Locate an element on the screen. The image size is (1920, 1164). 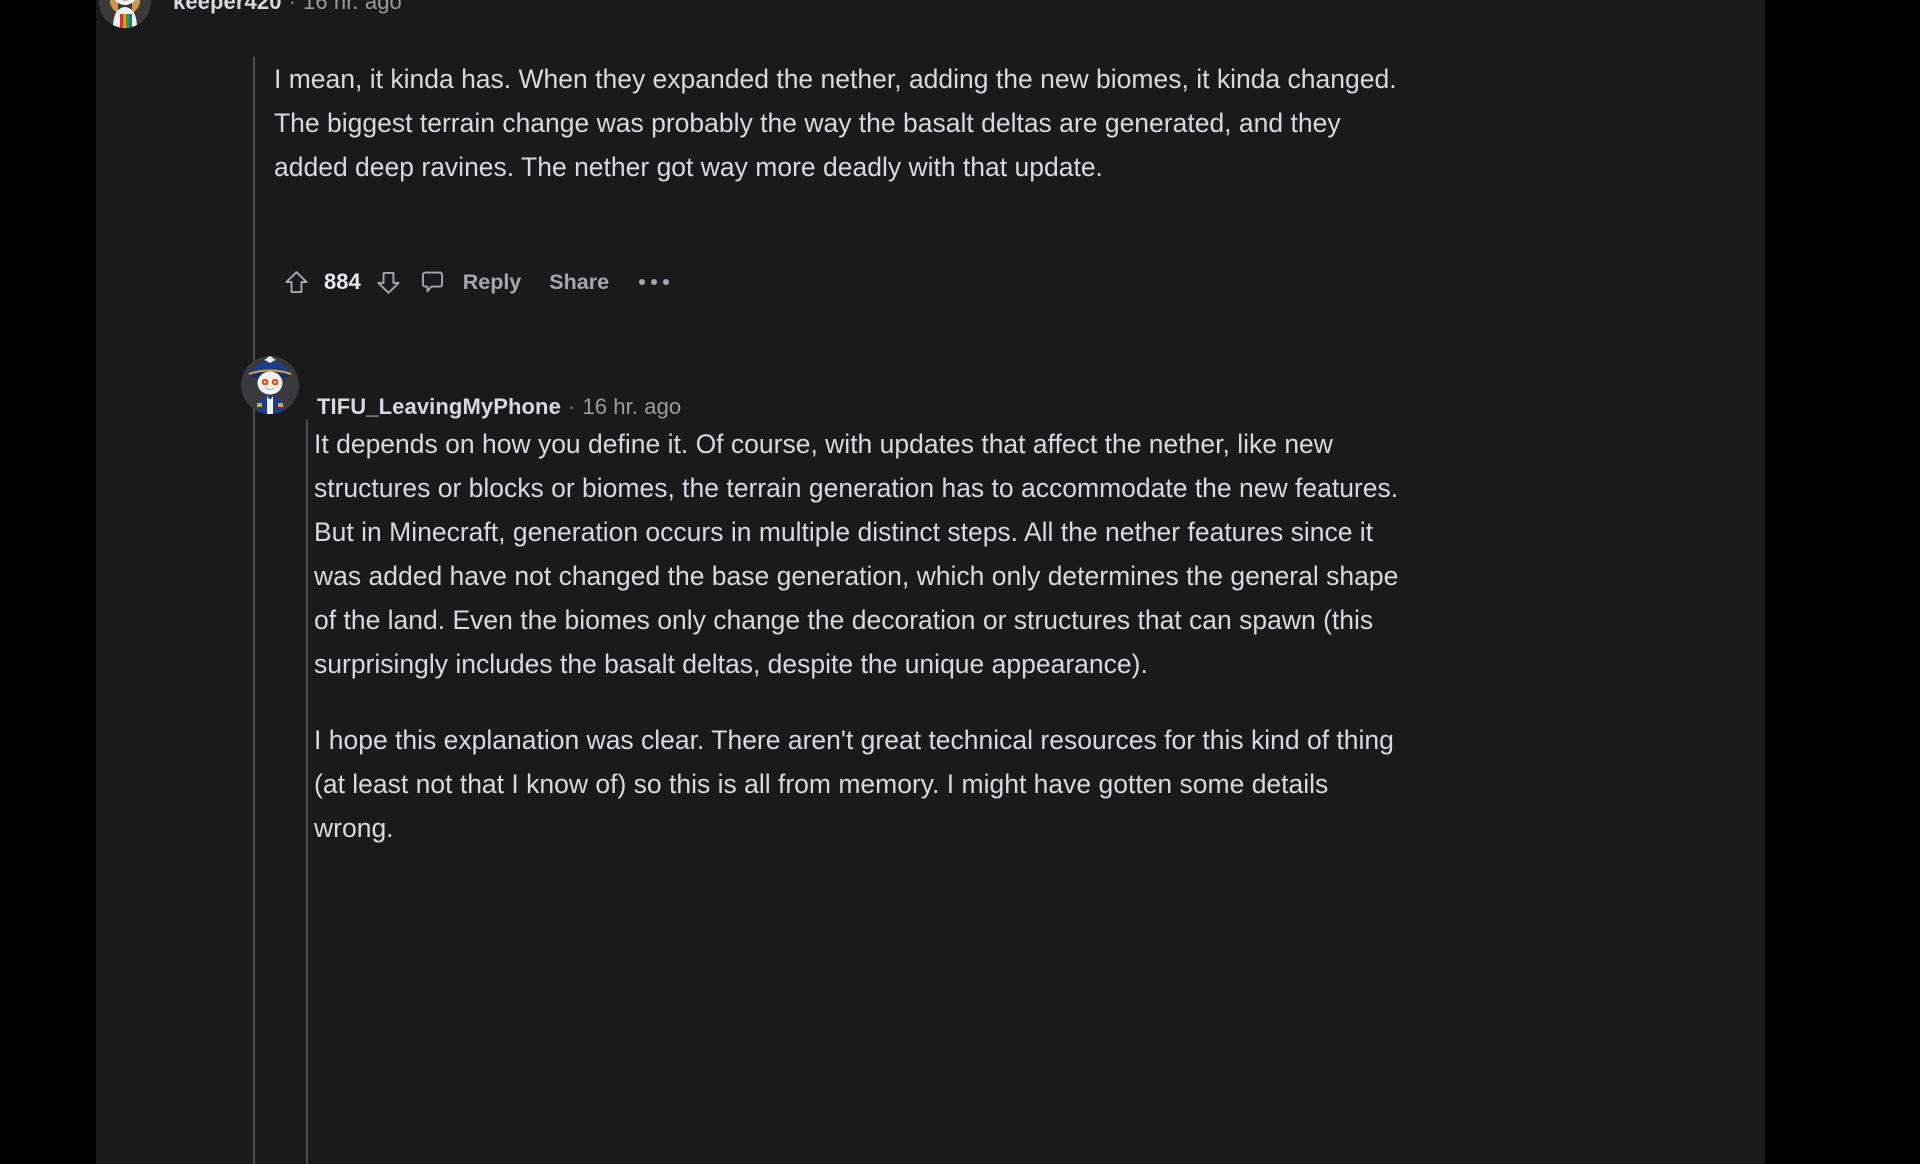
comment-action-bar: 884 Reply Share is located at coordinates (478, 282).